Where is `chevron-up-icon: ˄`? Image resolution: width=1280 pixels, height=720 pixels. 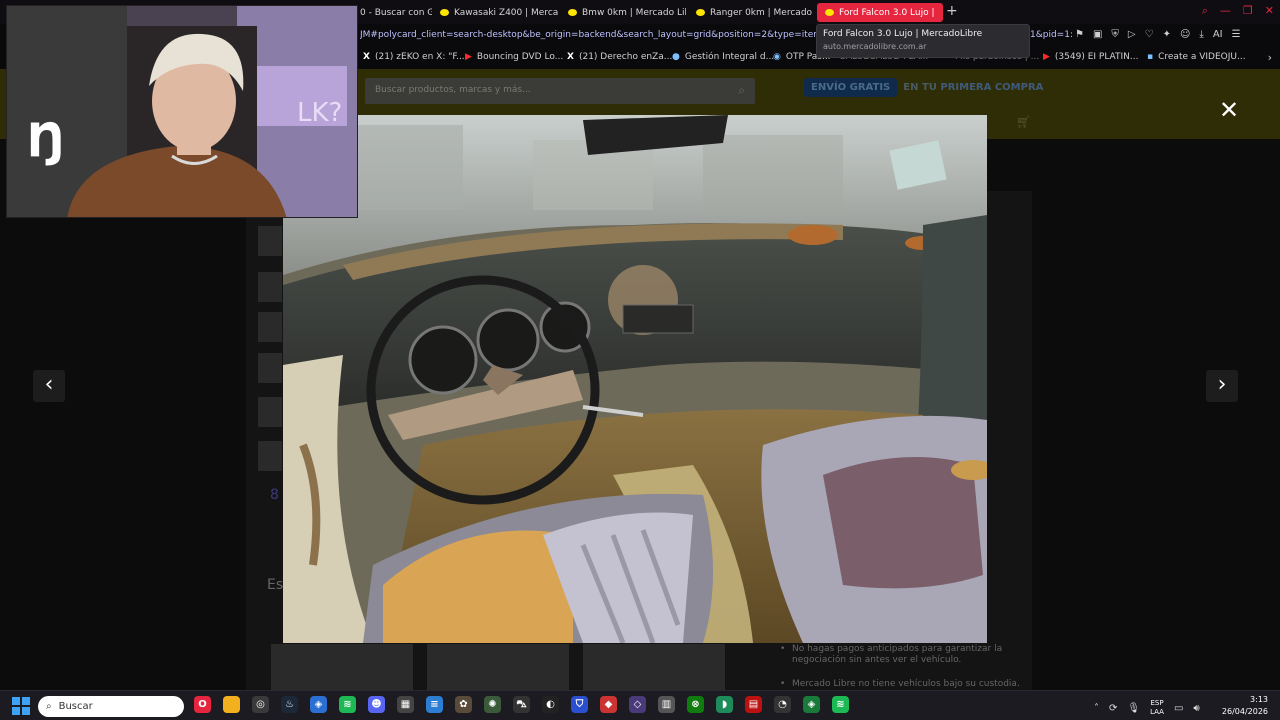 chevron-up-icon: ˄ is located at coordinates (1096, 708).